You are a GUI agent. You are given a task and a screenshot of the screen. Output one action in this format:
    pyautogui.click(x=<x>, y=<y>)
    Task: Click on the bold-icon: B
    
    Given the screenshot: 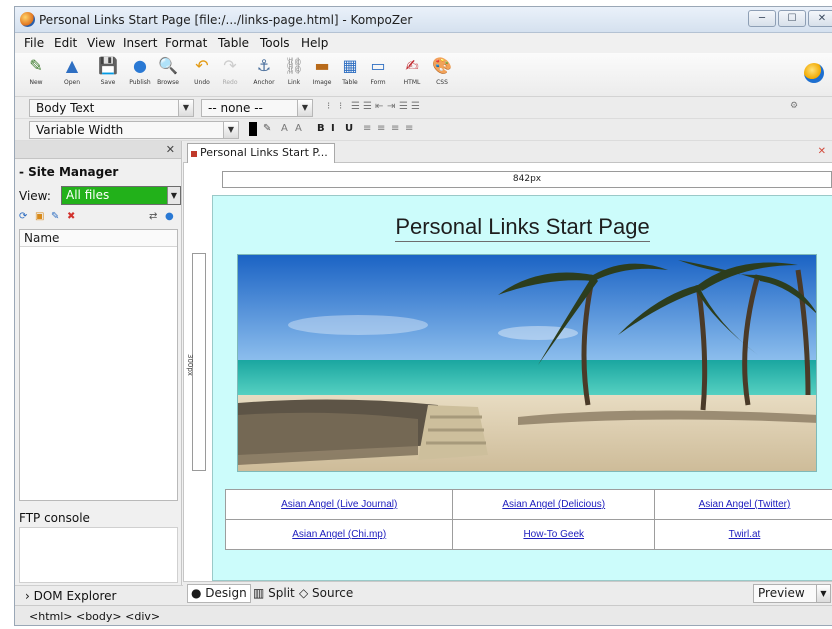 What is the action you would take?
    pyautogui.click(x=321, y=128)
    